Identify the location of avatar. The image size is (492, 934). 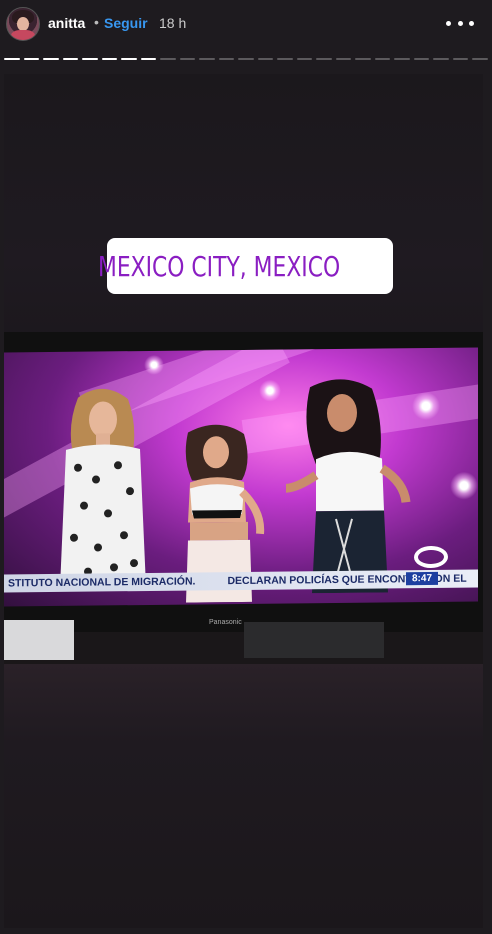
(23, 24).